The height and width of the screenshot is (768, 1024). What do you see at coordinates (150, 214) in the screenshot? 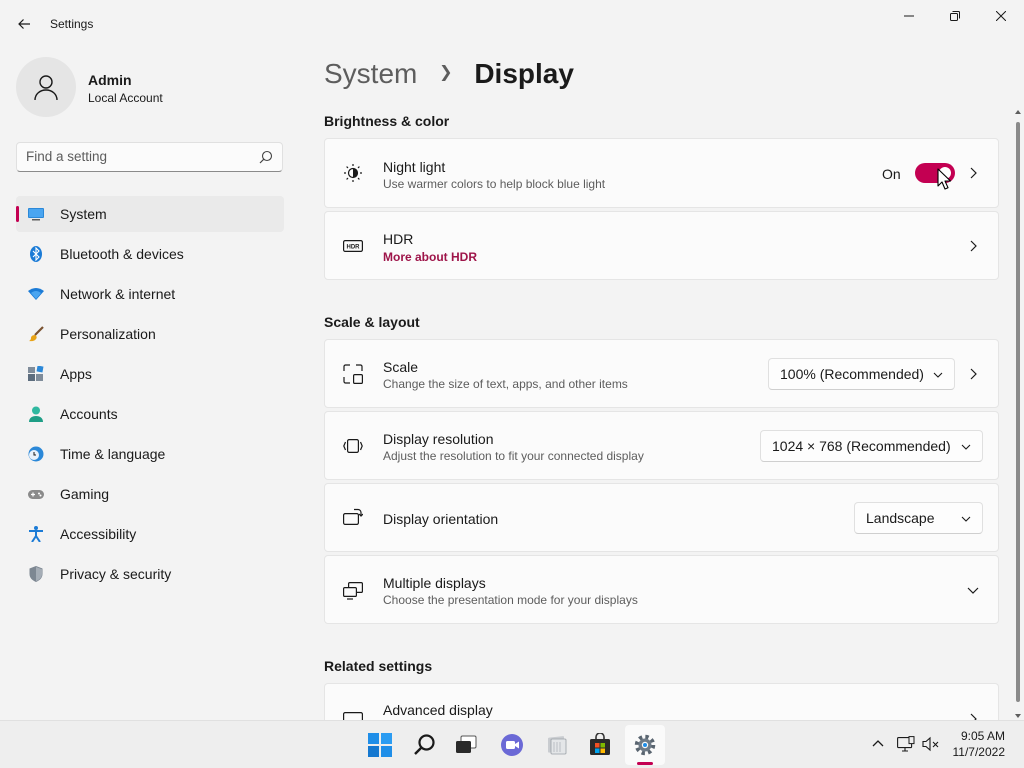
I see `sidebar-item-system: System` at bounding box center [150, 214].